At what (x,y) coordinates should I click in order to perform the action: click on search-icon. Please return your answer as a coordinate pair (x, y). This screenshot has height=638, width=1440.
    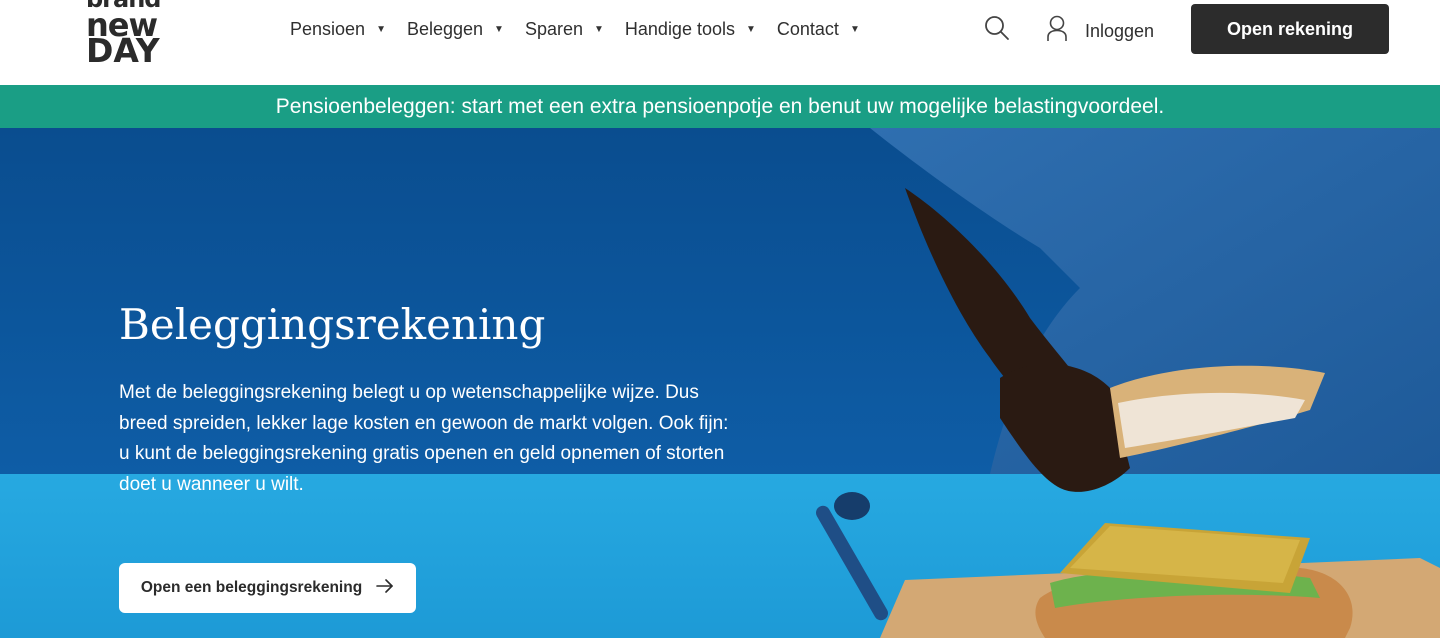
    Looking at the image, I should click on (997, 28).